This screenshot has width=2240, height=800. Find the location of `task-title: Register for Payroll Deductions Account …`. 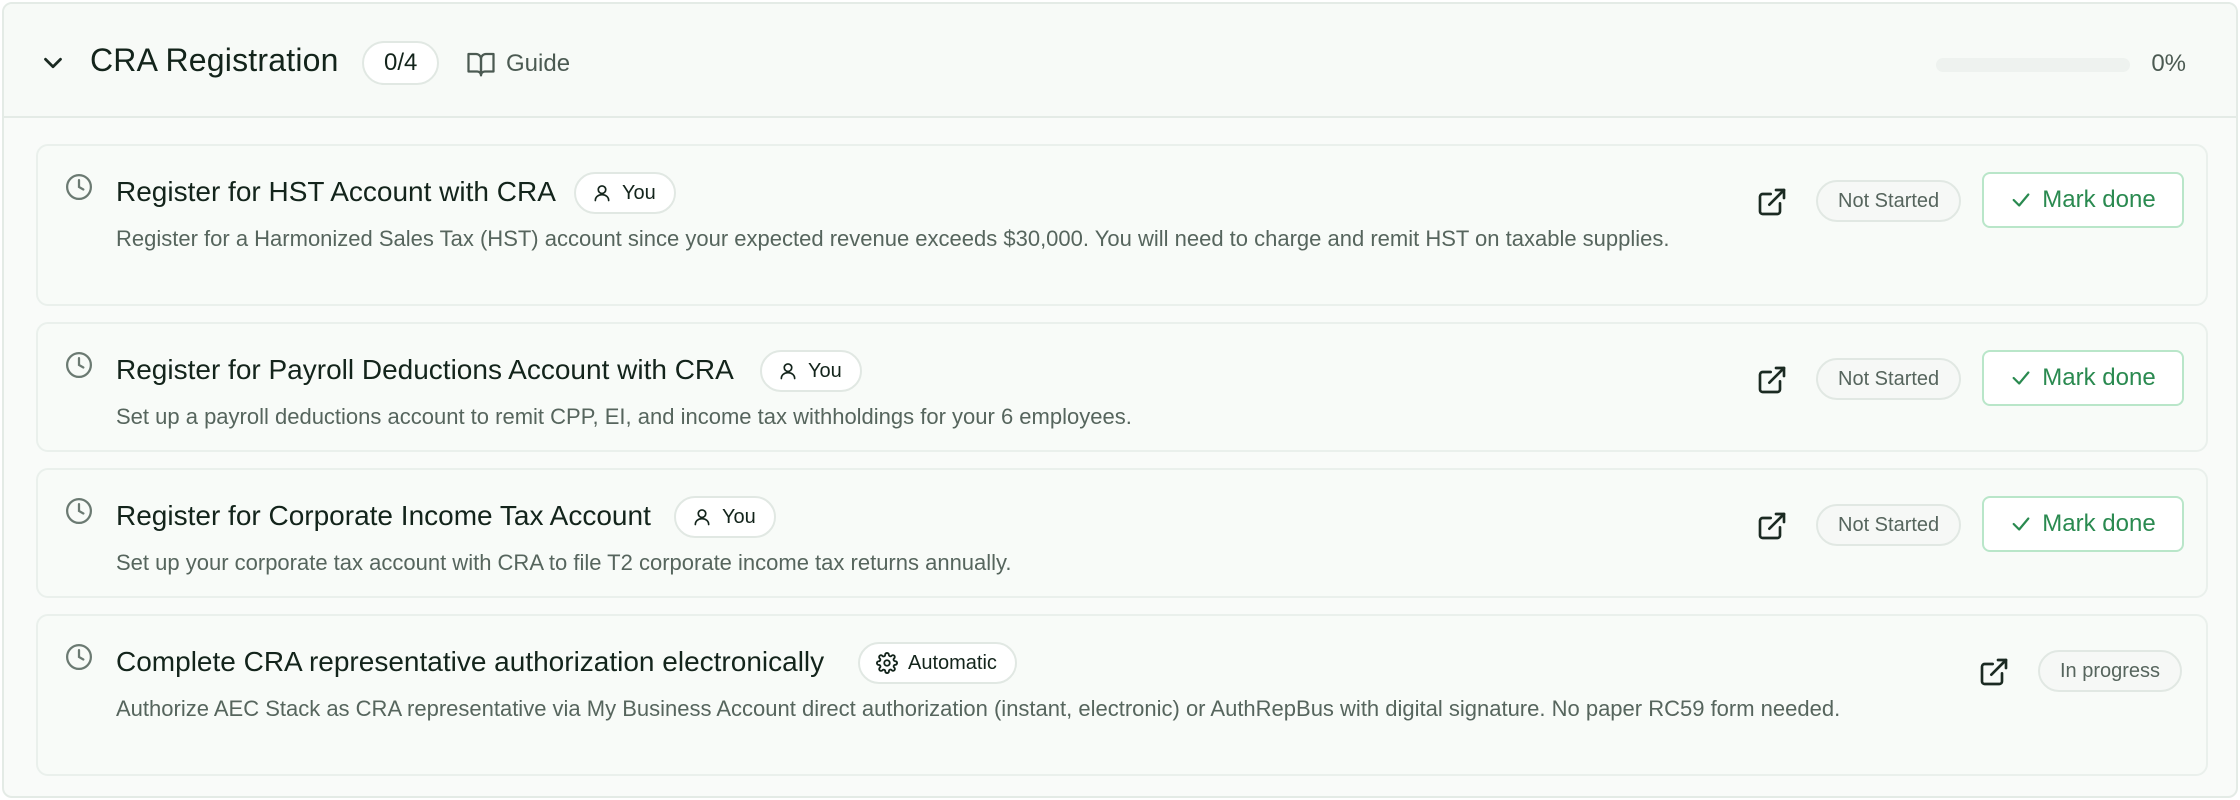

task-title: Register for Payroll Deductions Account … is located at coordinates (425, 369).